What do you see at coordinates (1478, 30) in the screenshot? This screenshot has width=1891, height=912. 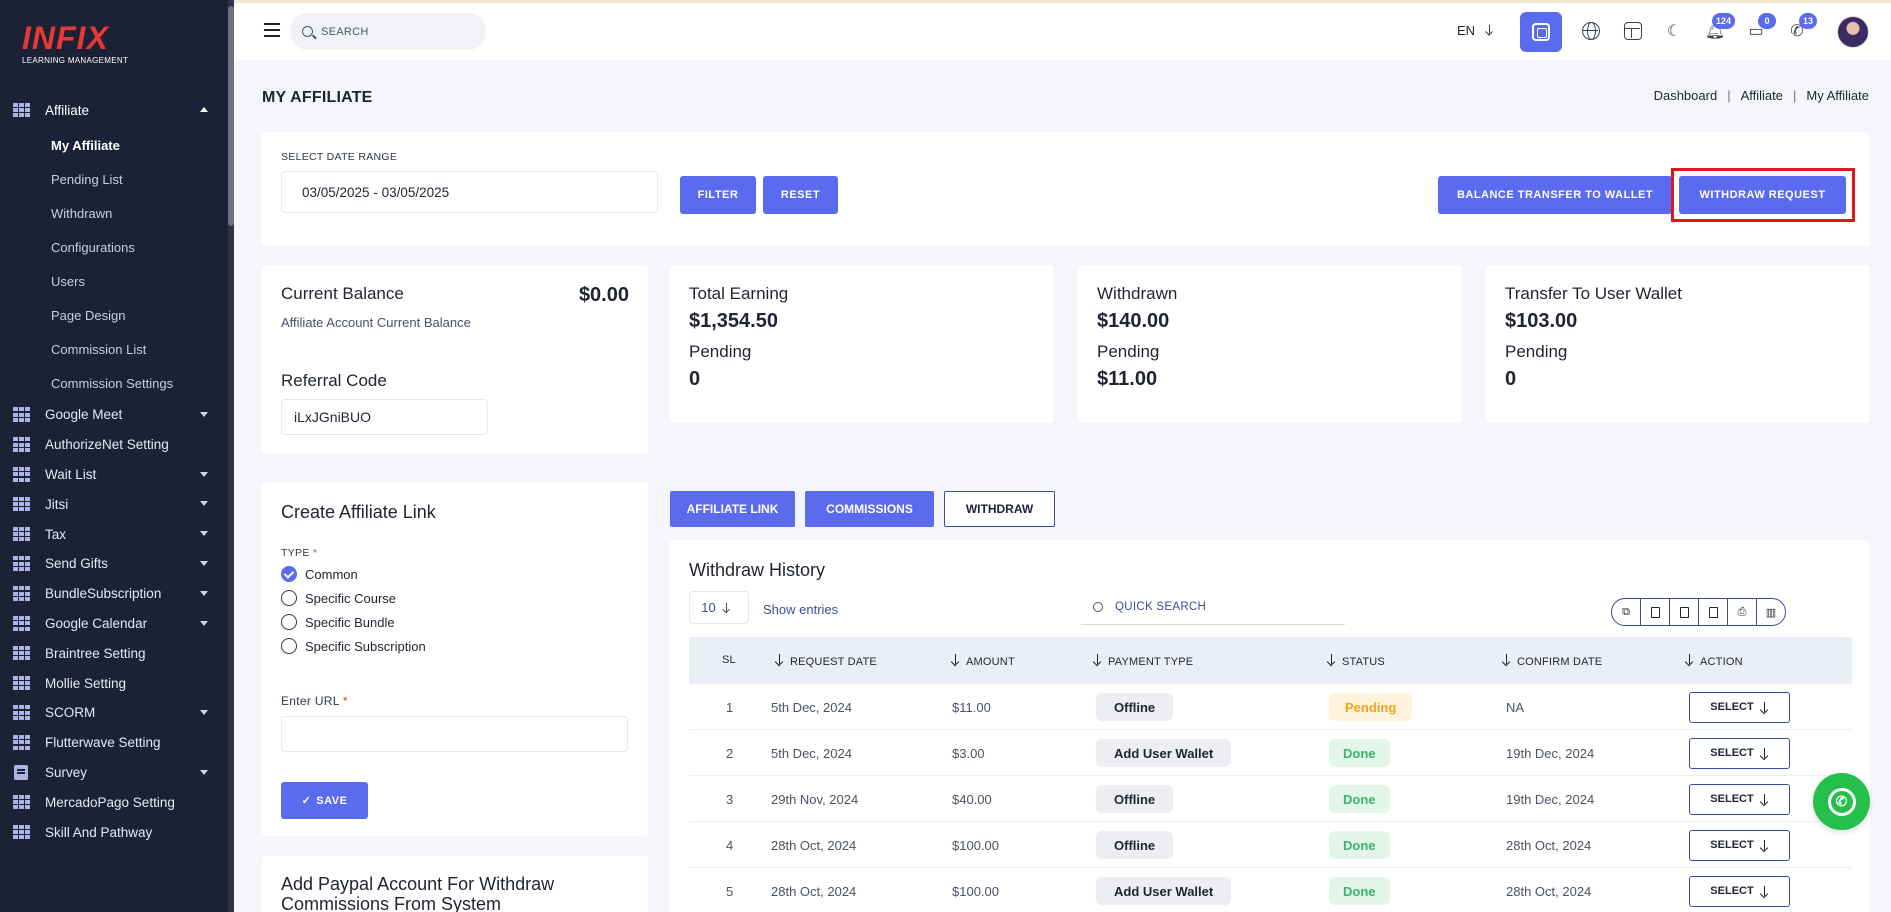 I see `language-selector: EN` at bounding box center [1478, 30].